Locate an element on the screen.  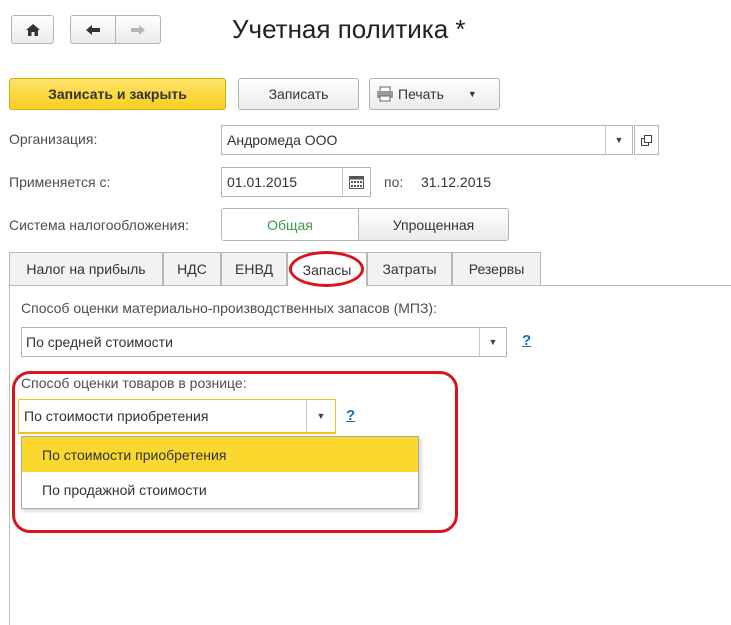
arrow-right-icon is located at coordinates (138, 29).